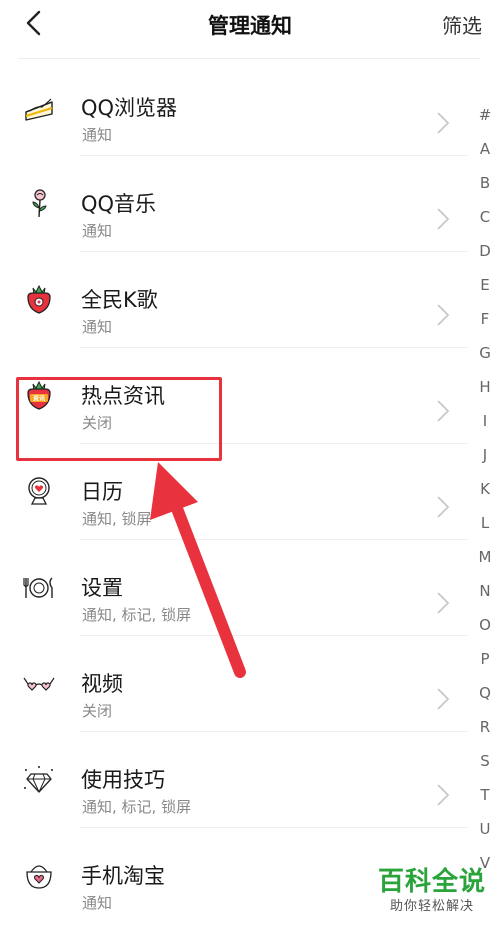  What do you see at coordinates (39, 203) in the screenshot?
I see `rose-icon` at bounding box center [39, 203].